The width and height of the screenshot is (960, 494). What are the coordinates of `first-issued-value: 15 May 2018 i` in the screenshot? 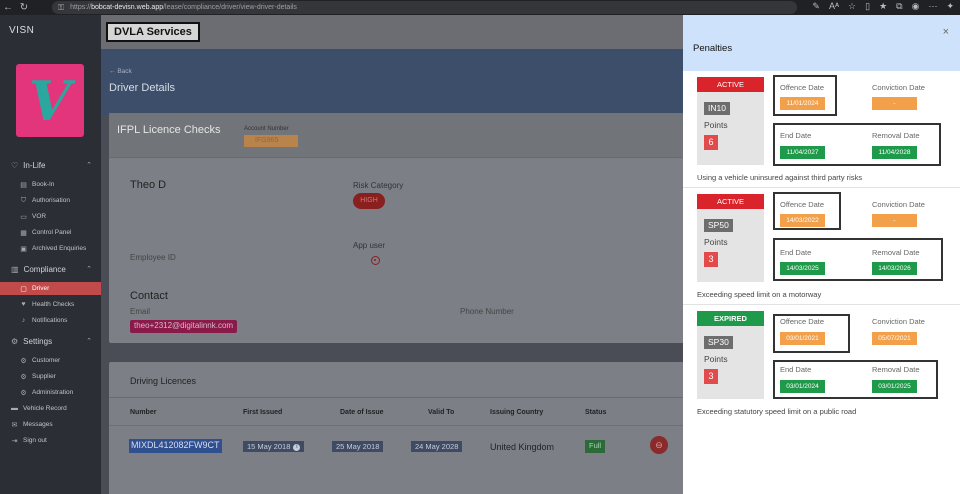 It's located at (274, 446).